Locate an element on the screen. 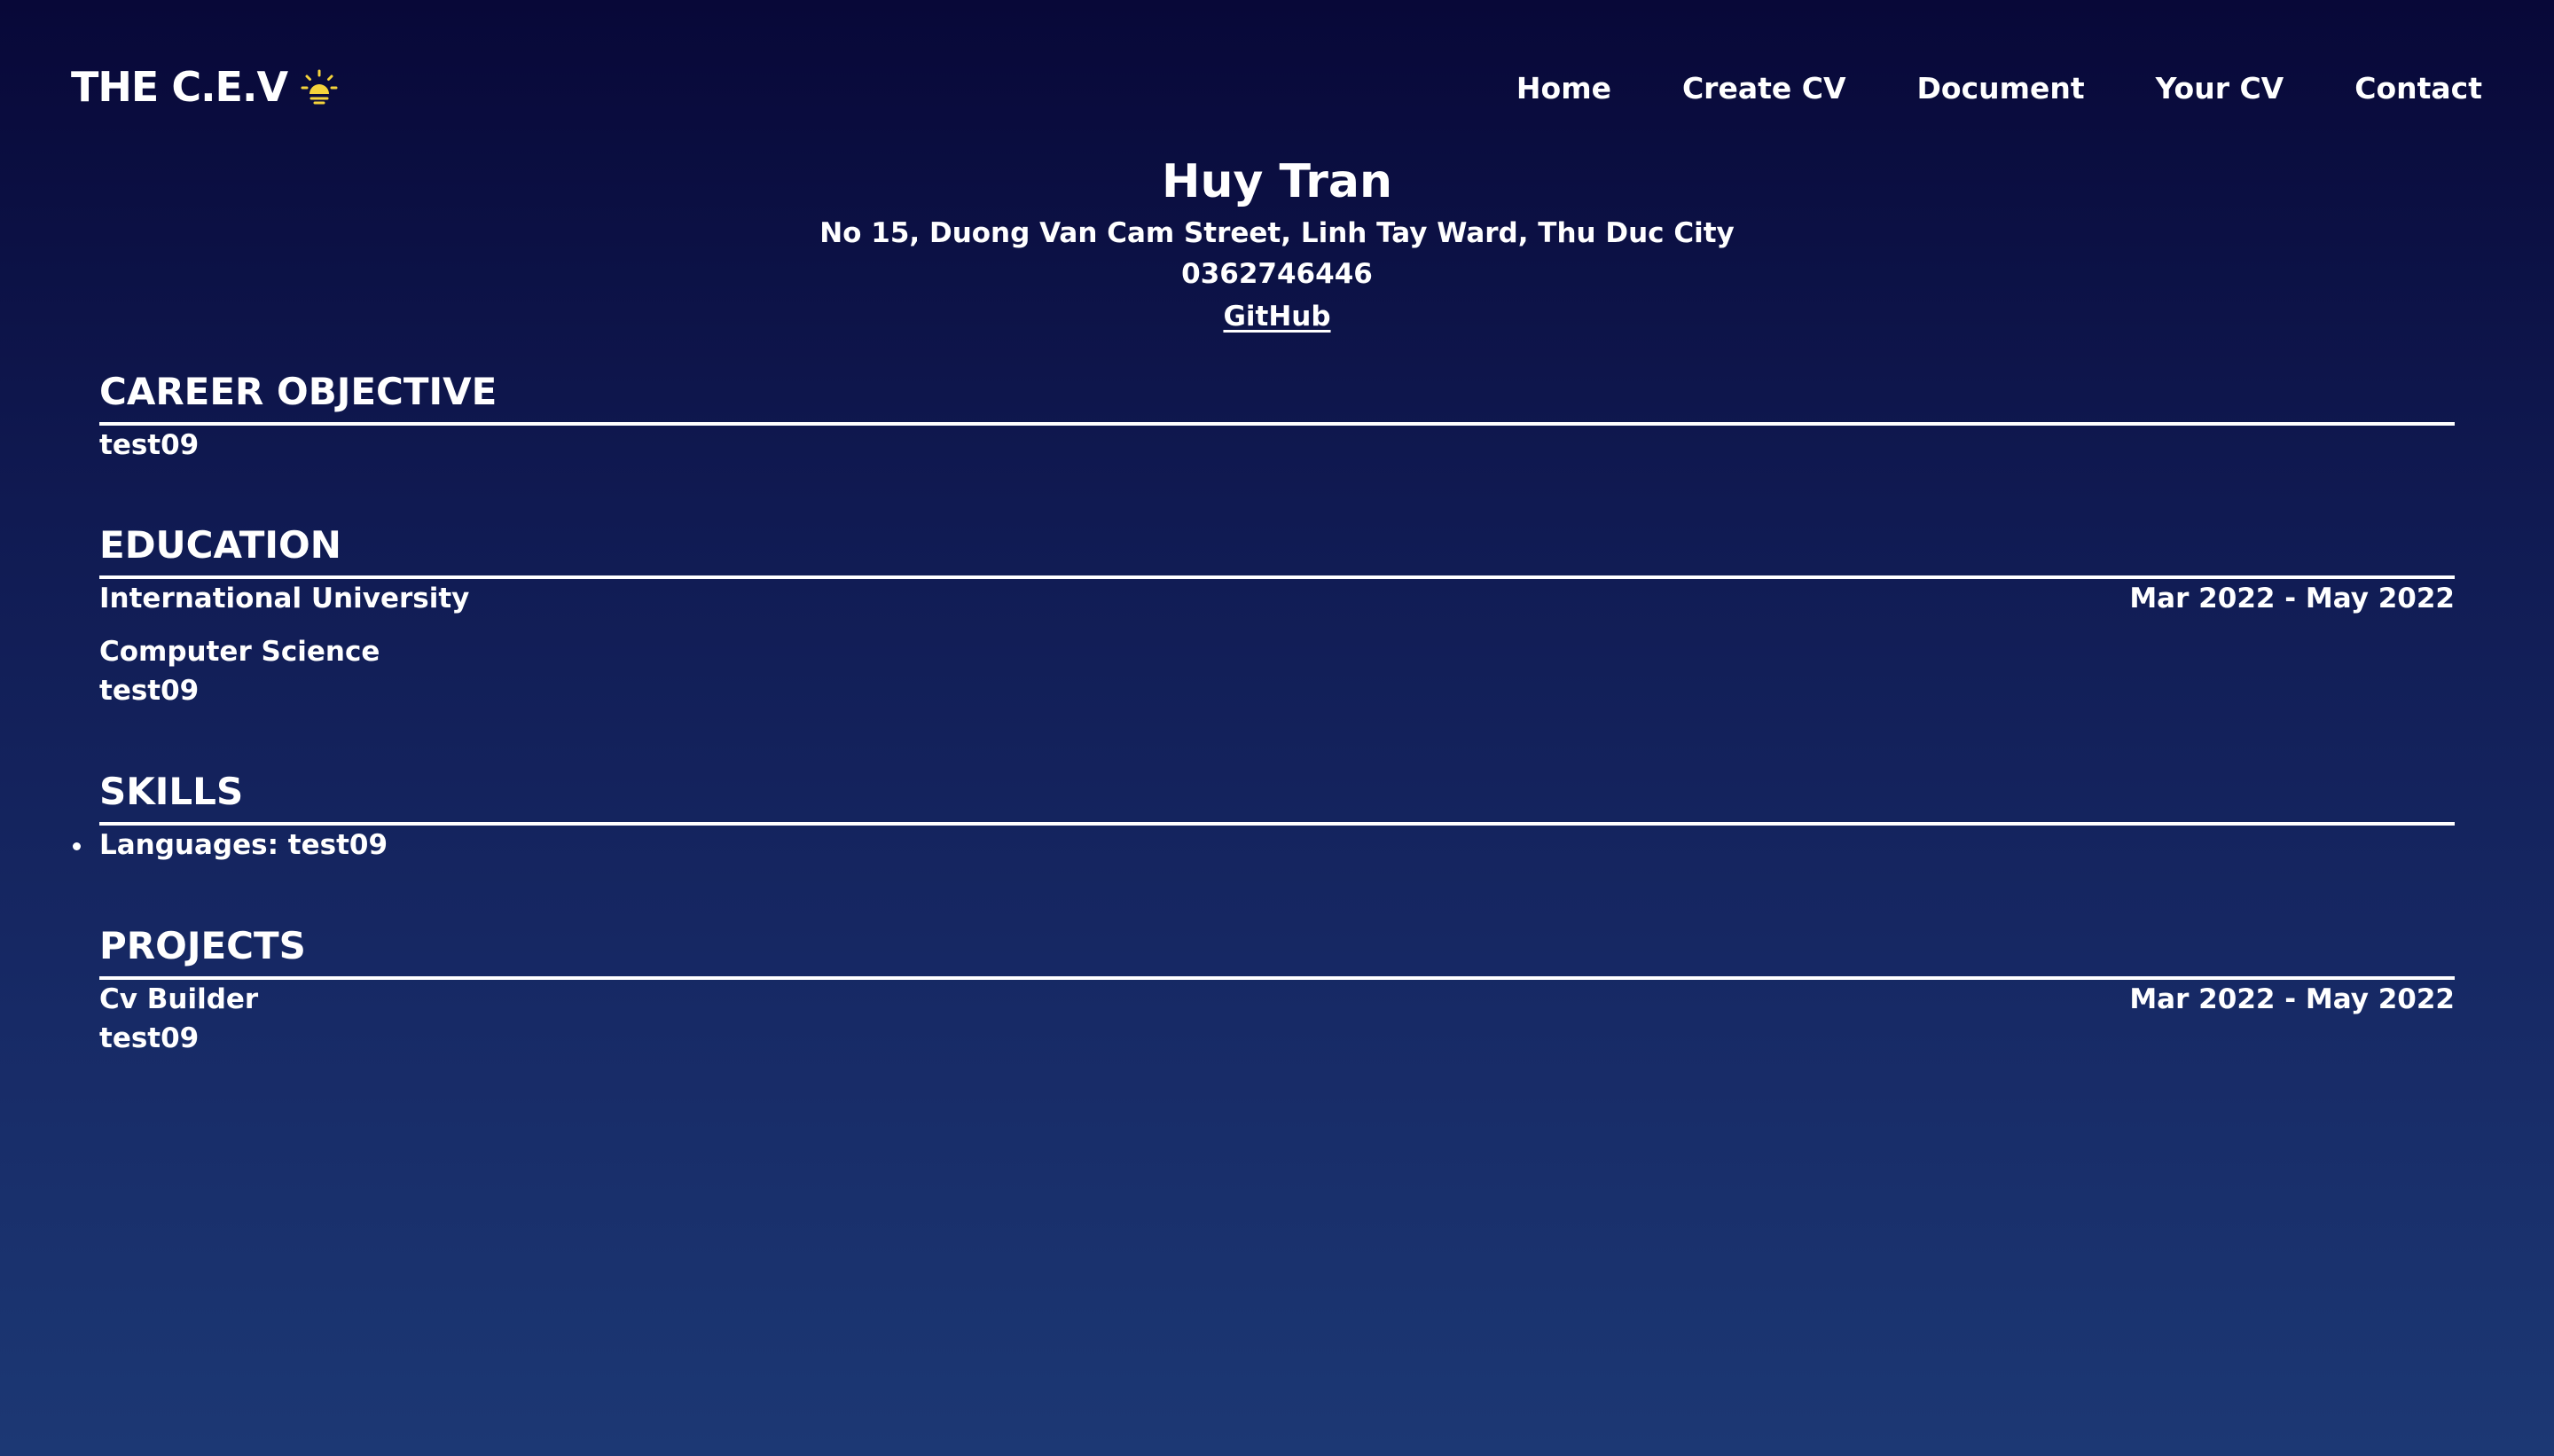  nav-your-cv: Your CV is located at coordinates (2220, 89).